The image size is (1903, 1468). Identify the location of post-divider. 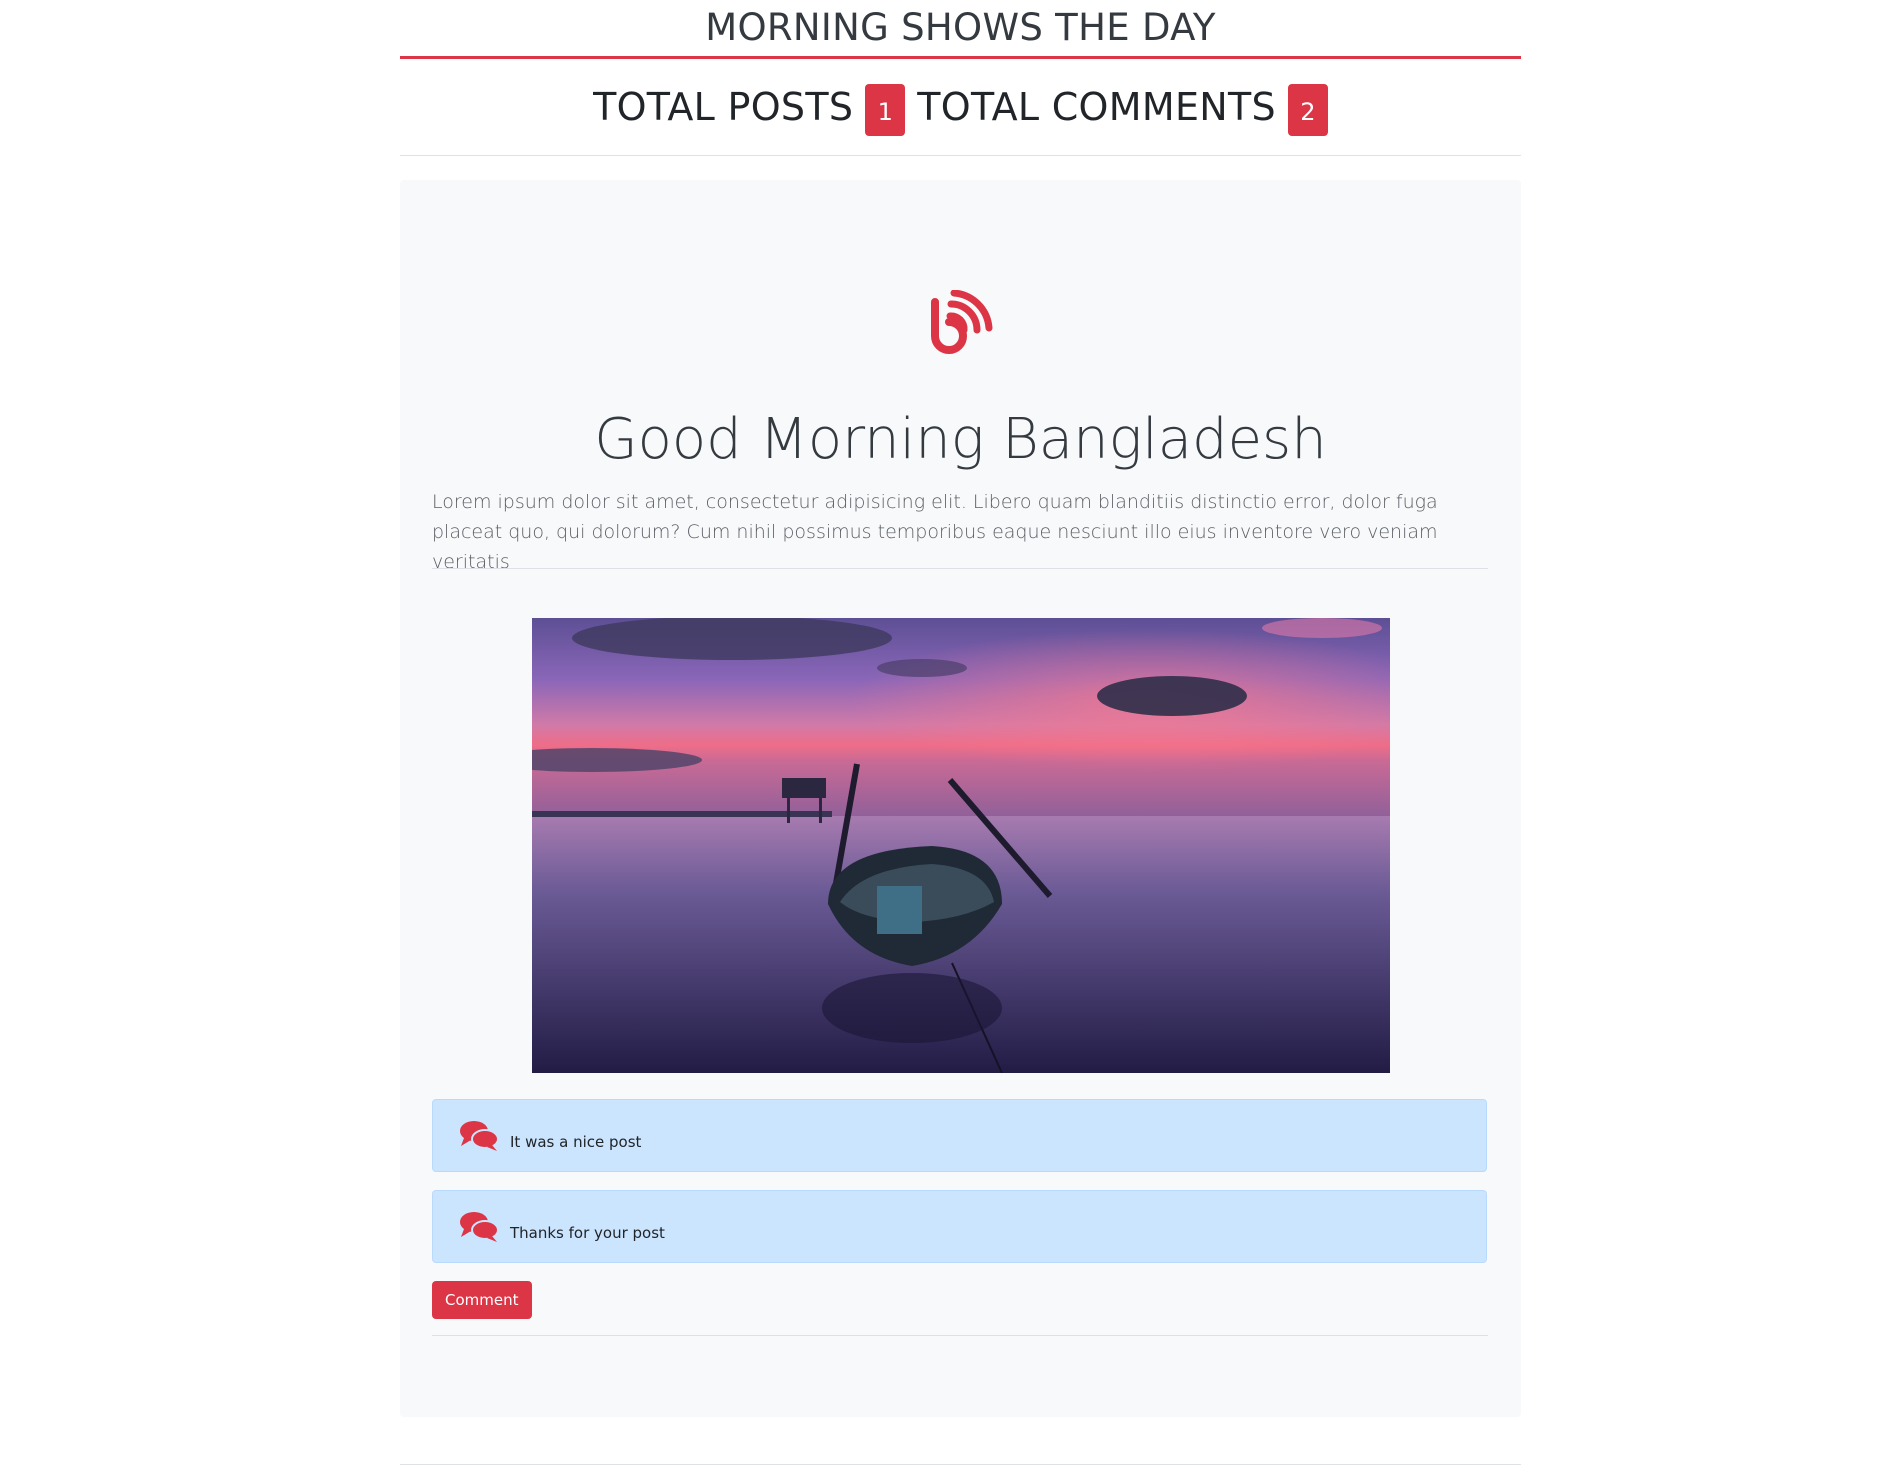
(960, 568).